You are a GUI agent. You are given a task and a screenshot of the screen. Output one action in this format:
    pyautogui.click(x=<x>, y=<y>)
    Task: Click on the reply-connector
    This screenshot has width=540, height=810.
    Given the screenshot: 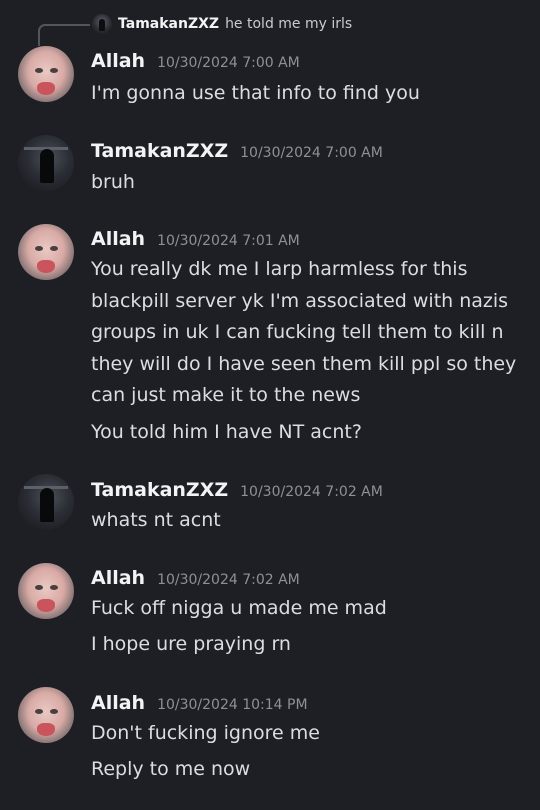 What is the action you would take?
    pyautogui.click(x=64, y=35)
    